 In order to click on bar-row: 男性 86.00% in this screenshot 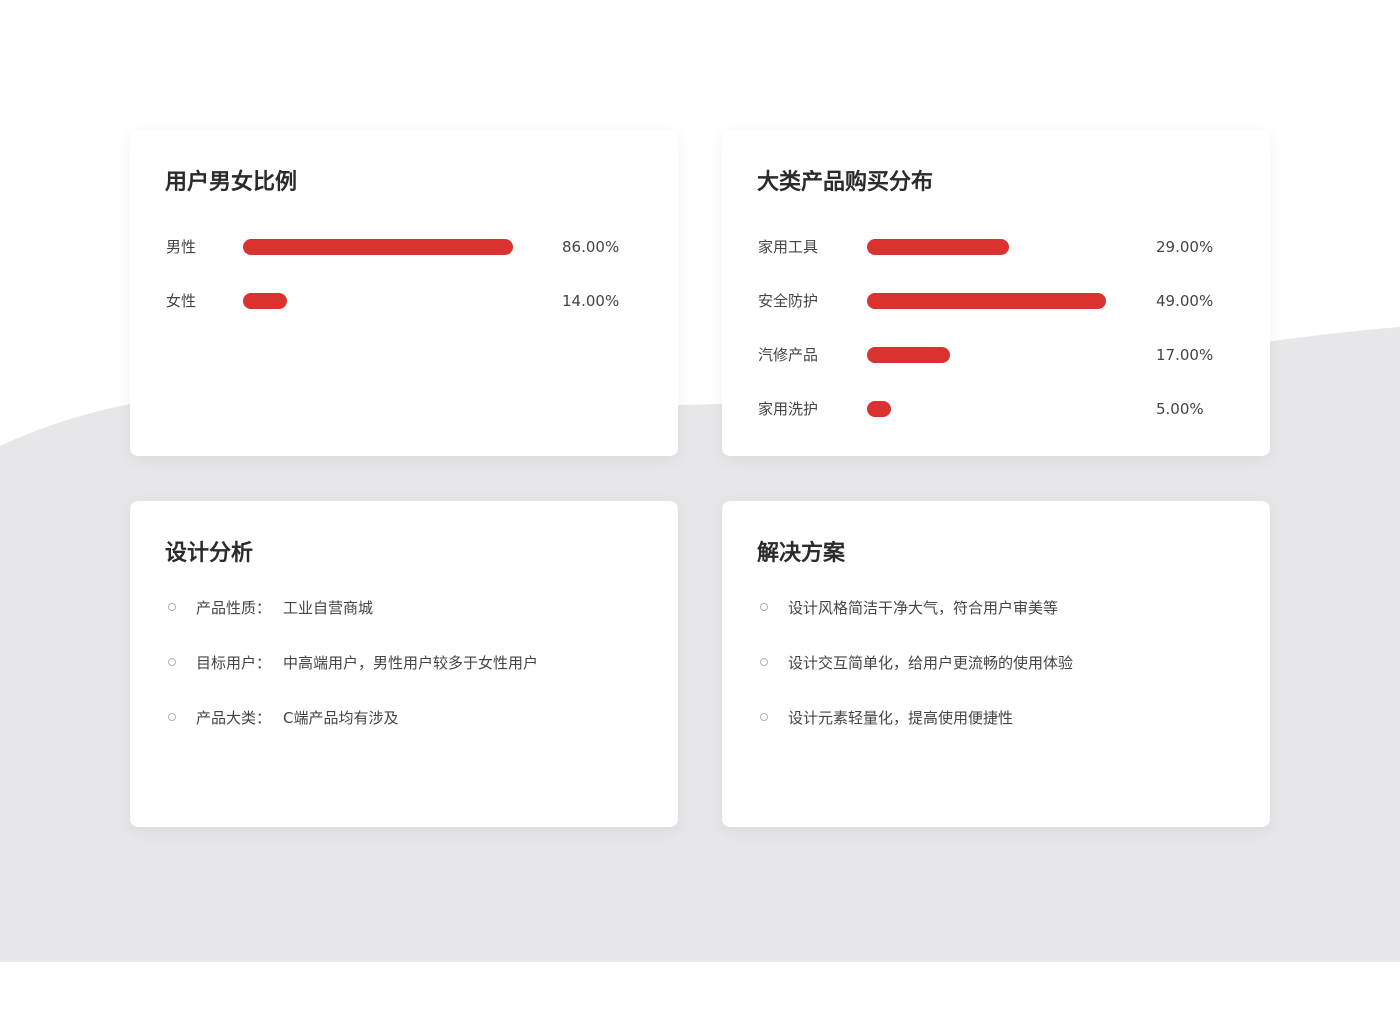, I will do `click(404, 247)`.